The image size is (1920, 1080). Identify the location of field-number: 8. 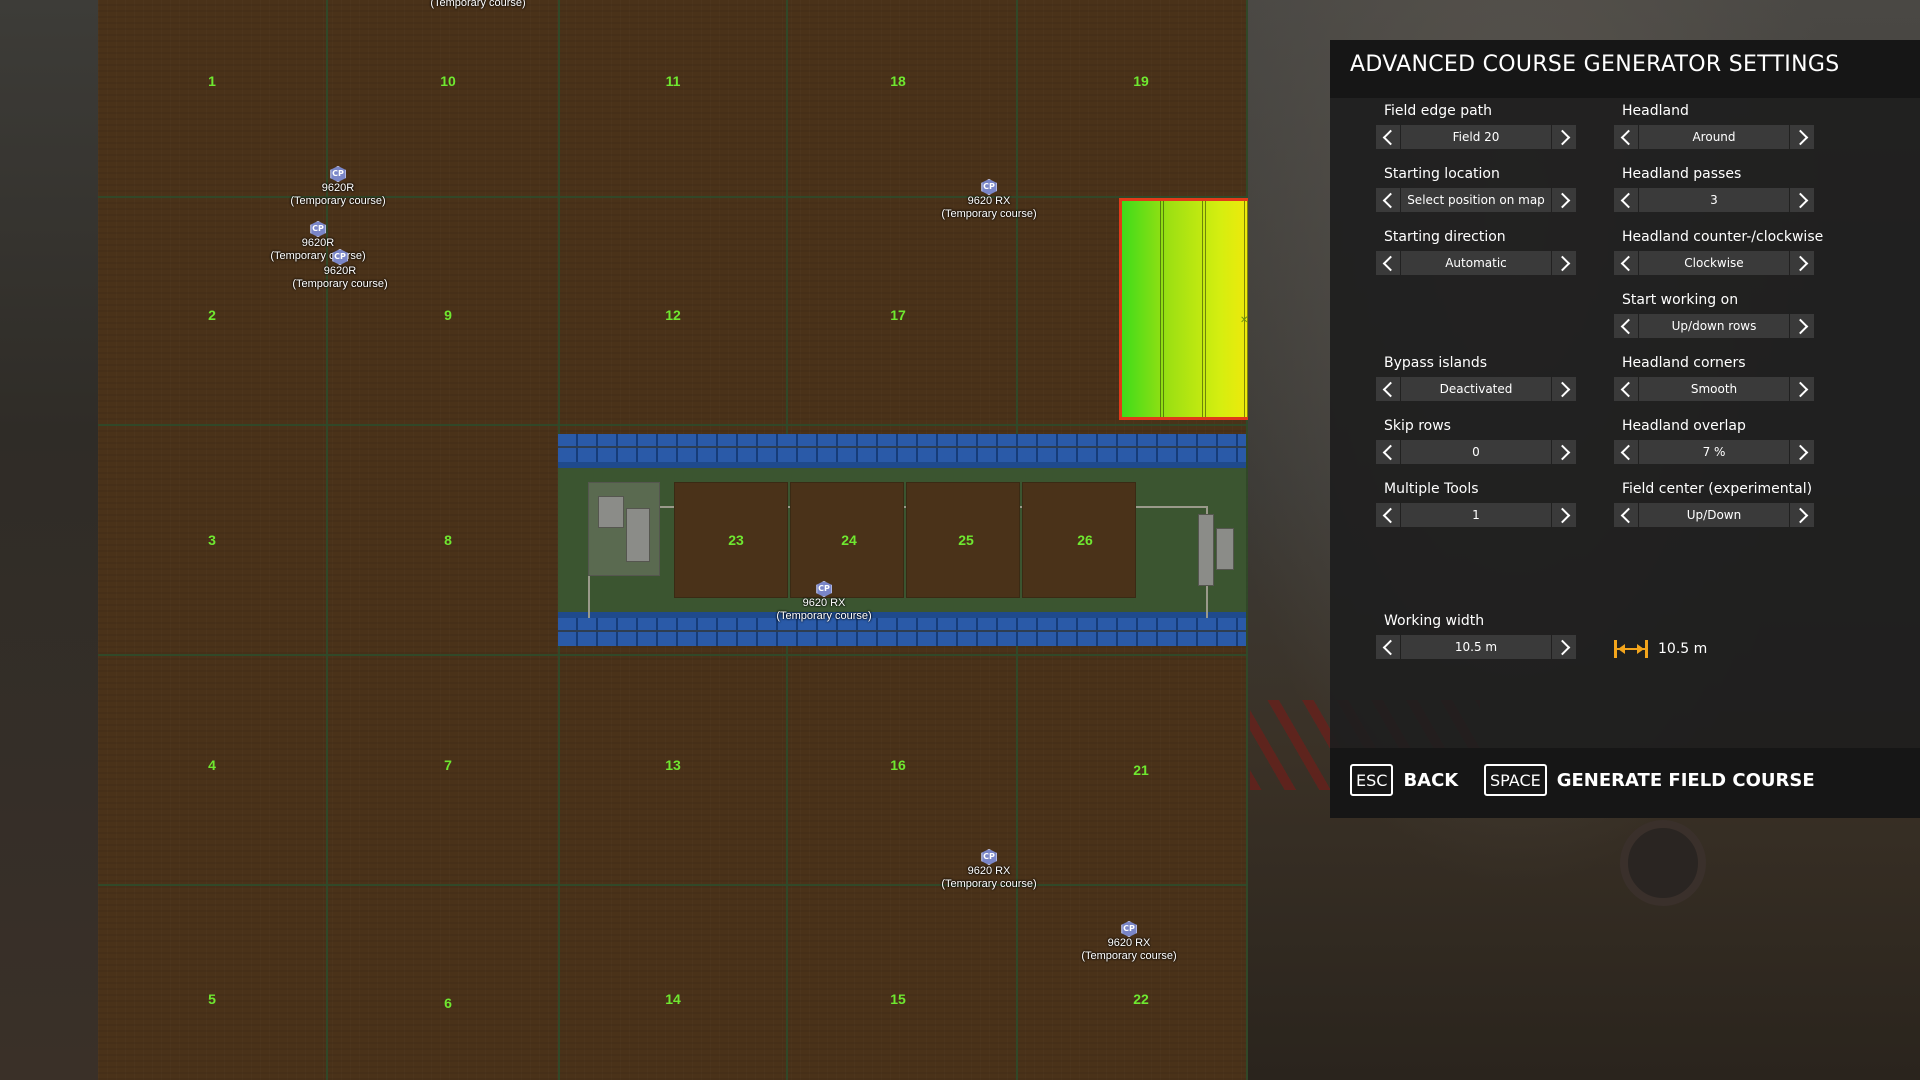
(448, 540).